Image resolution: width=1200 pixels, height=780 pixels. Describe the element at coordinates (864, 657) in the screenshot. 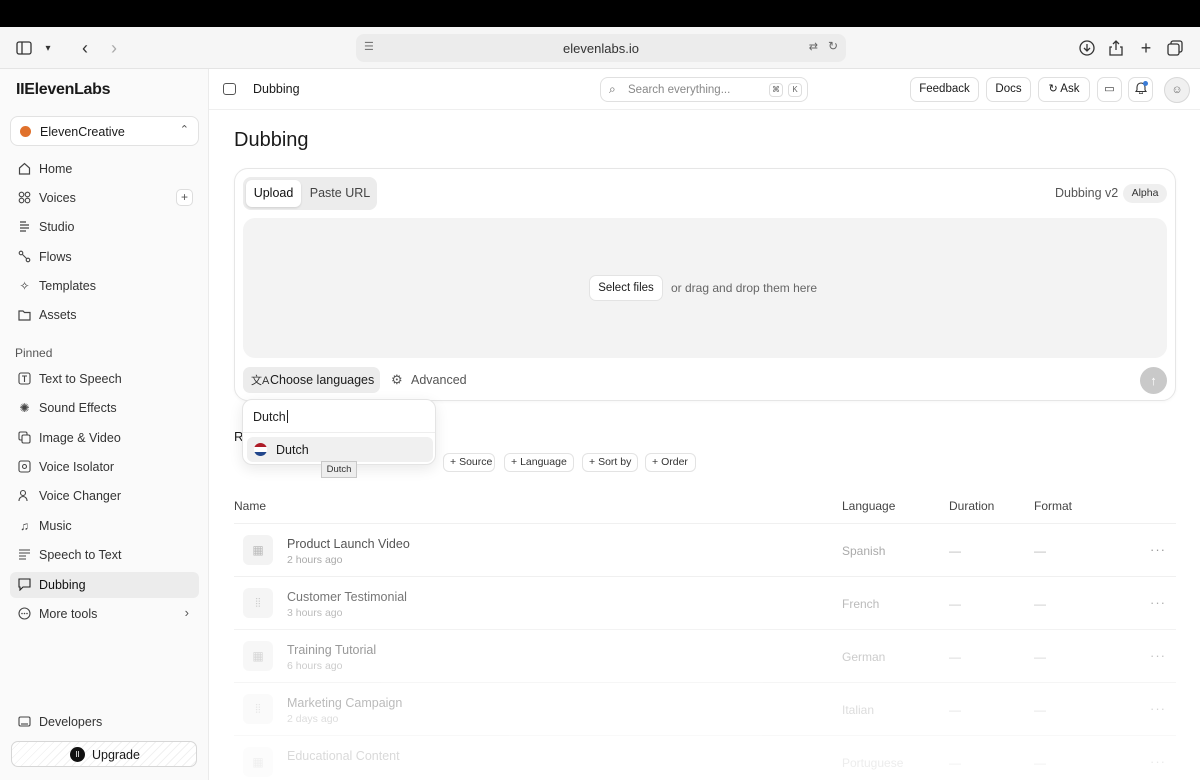

I see `row-language: German` at that location.